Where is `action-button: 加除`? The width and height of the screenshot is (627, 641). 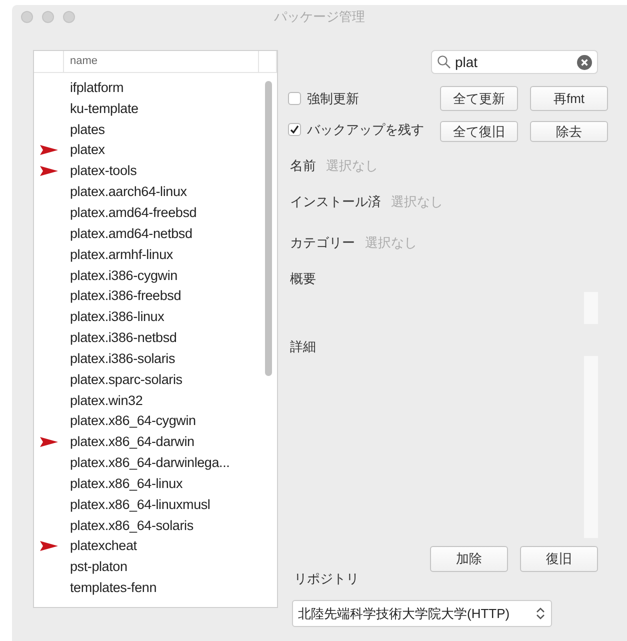
action-button: 加除 is located at coordinates (469, 559).